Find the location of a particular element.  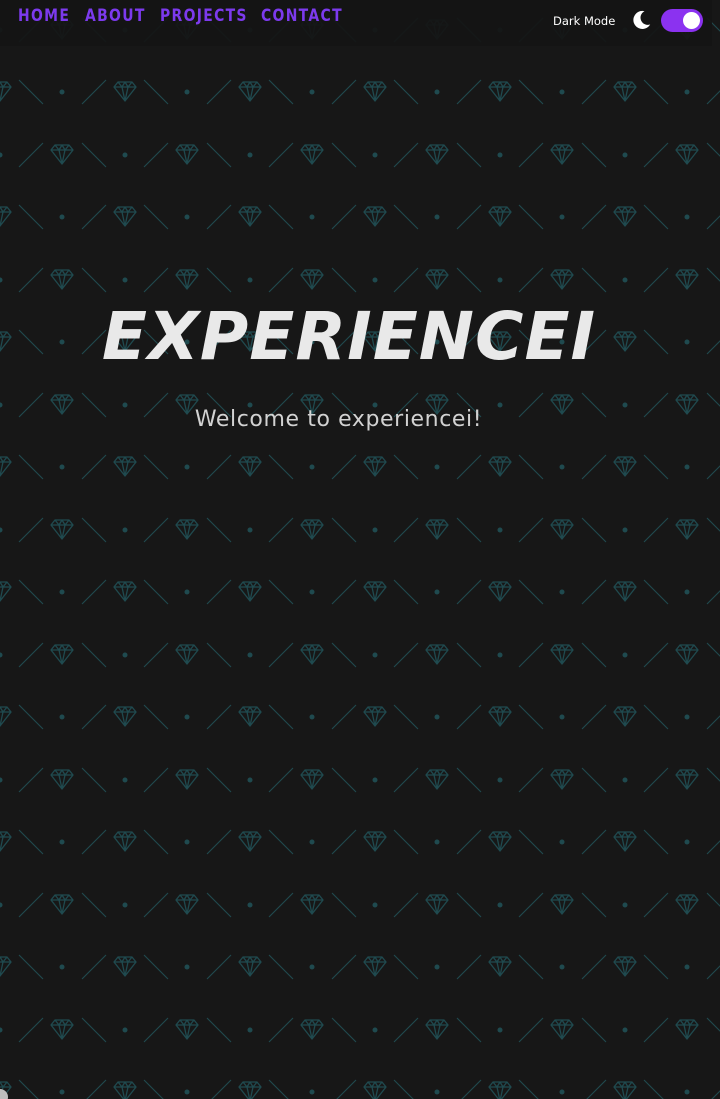

toggle-knob is located at coordinates (691, 20).